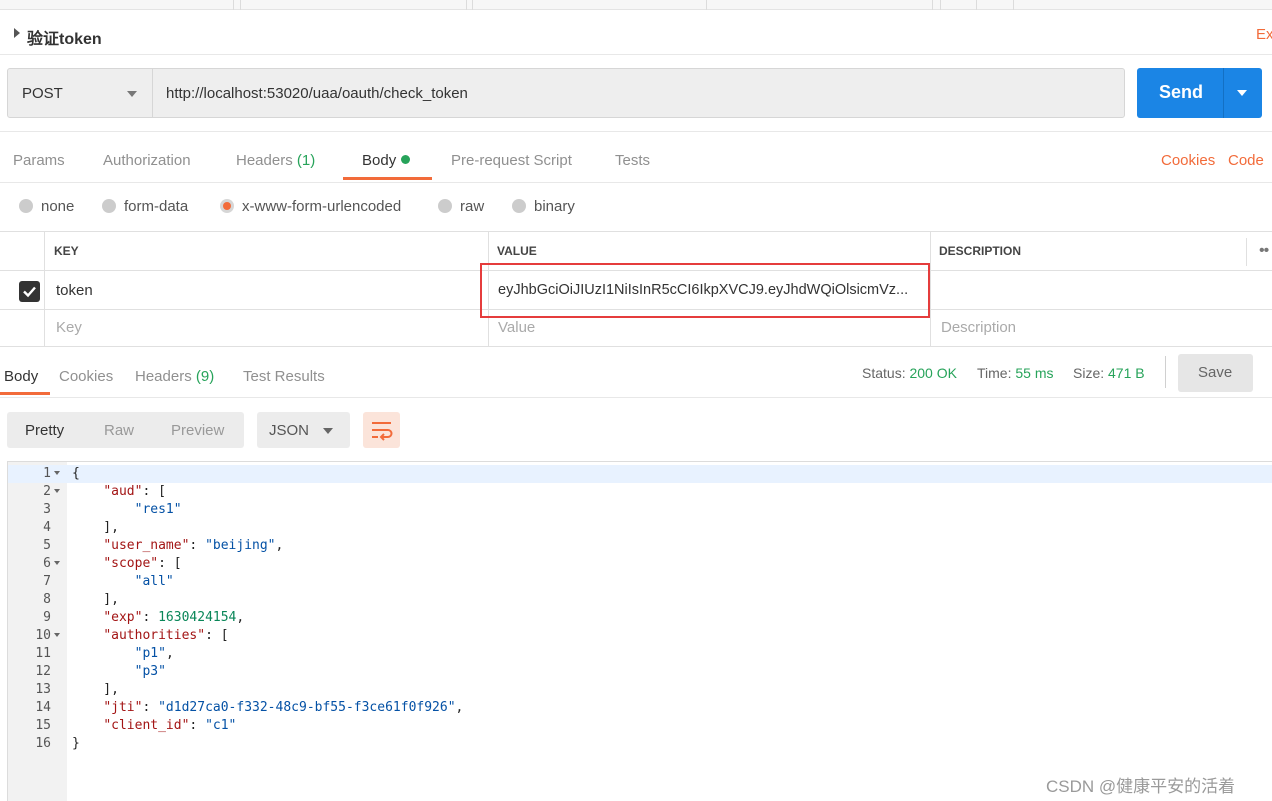  What do you see at coordinates (328, 431) in the screenshot?
I see `chevron-down-icon` at bounding box center [328, 431].